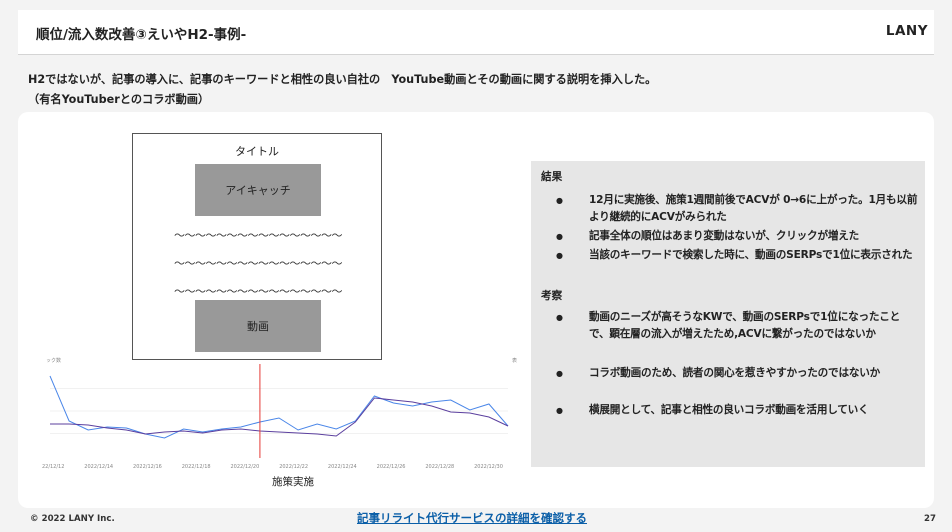 This screenshot has height=532, width=952. I want to click on x-tick-label: 2022/12/20, so click(244, 467).